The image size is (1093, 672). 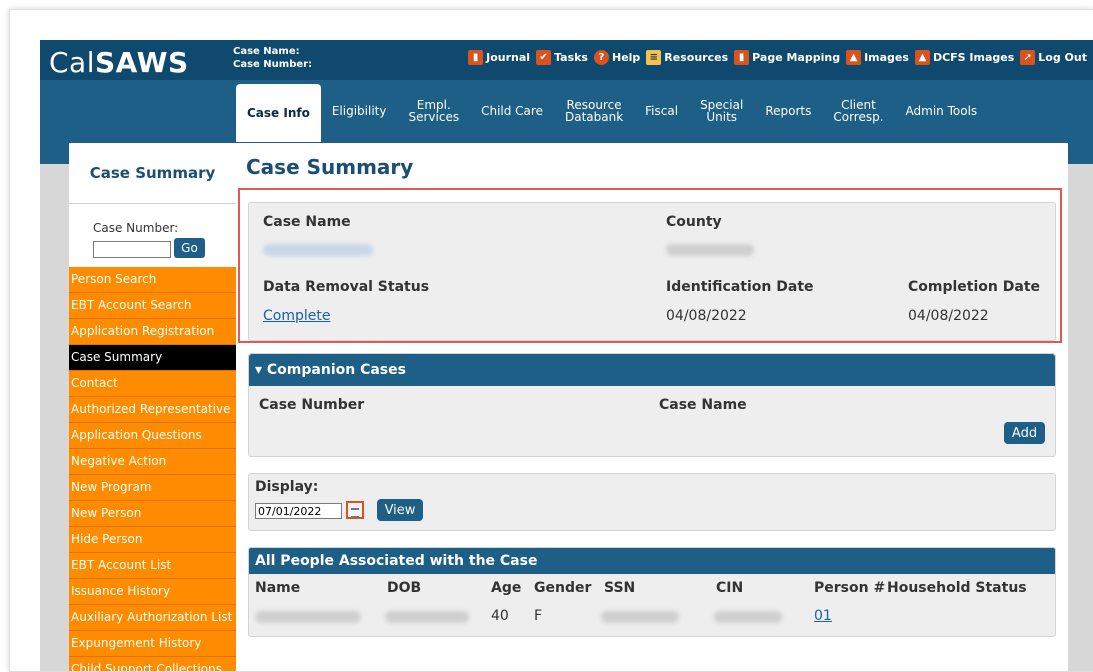 I want to click on resources-link: ≡ Resources, so click(x=687, y=57).